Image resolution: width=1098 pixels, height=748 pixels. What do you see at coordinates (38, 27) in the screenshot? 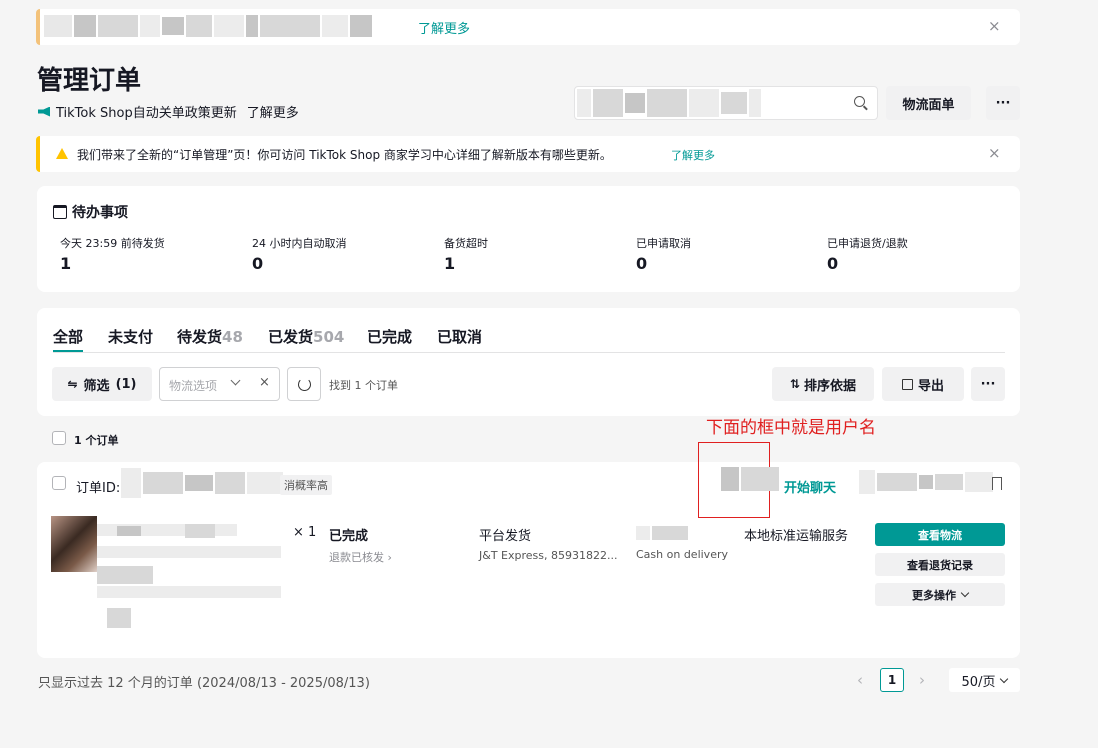
I see `banner-accent-bar` at bounding box center [38, 27].